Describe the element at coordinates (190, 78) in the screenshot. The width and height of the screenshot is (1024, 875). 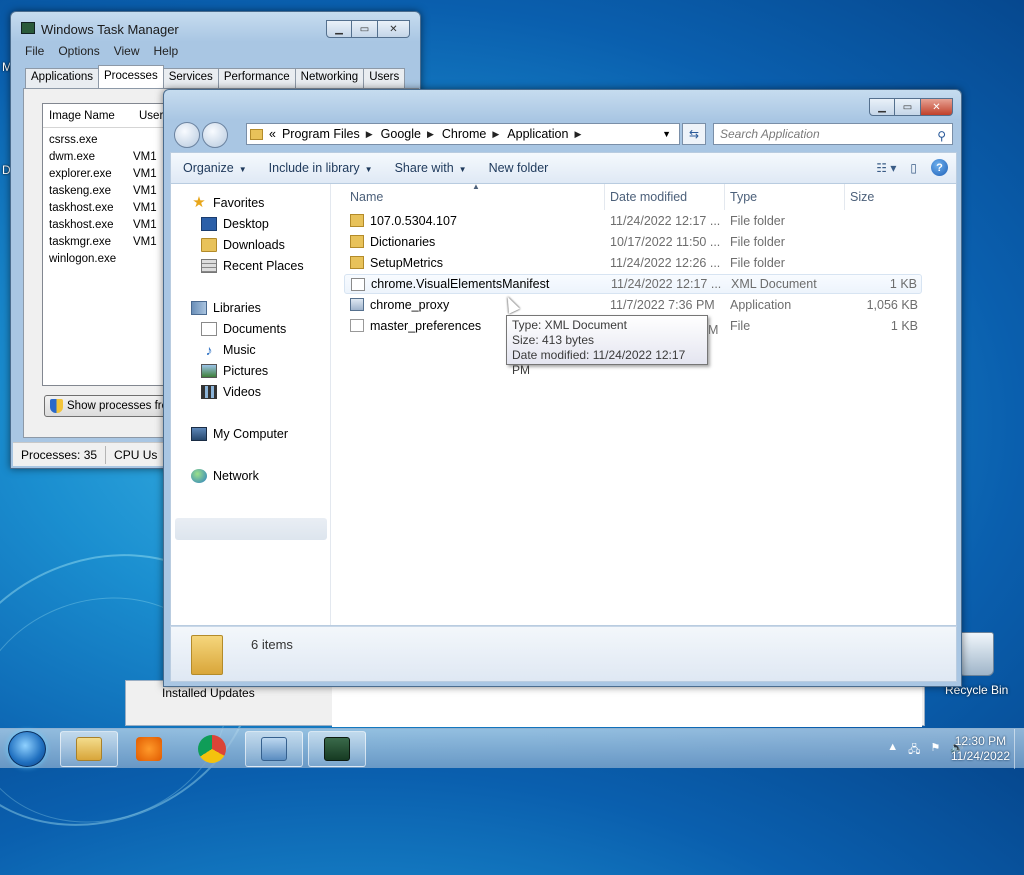
I see `tab-services: Services` at that location.